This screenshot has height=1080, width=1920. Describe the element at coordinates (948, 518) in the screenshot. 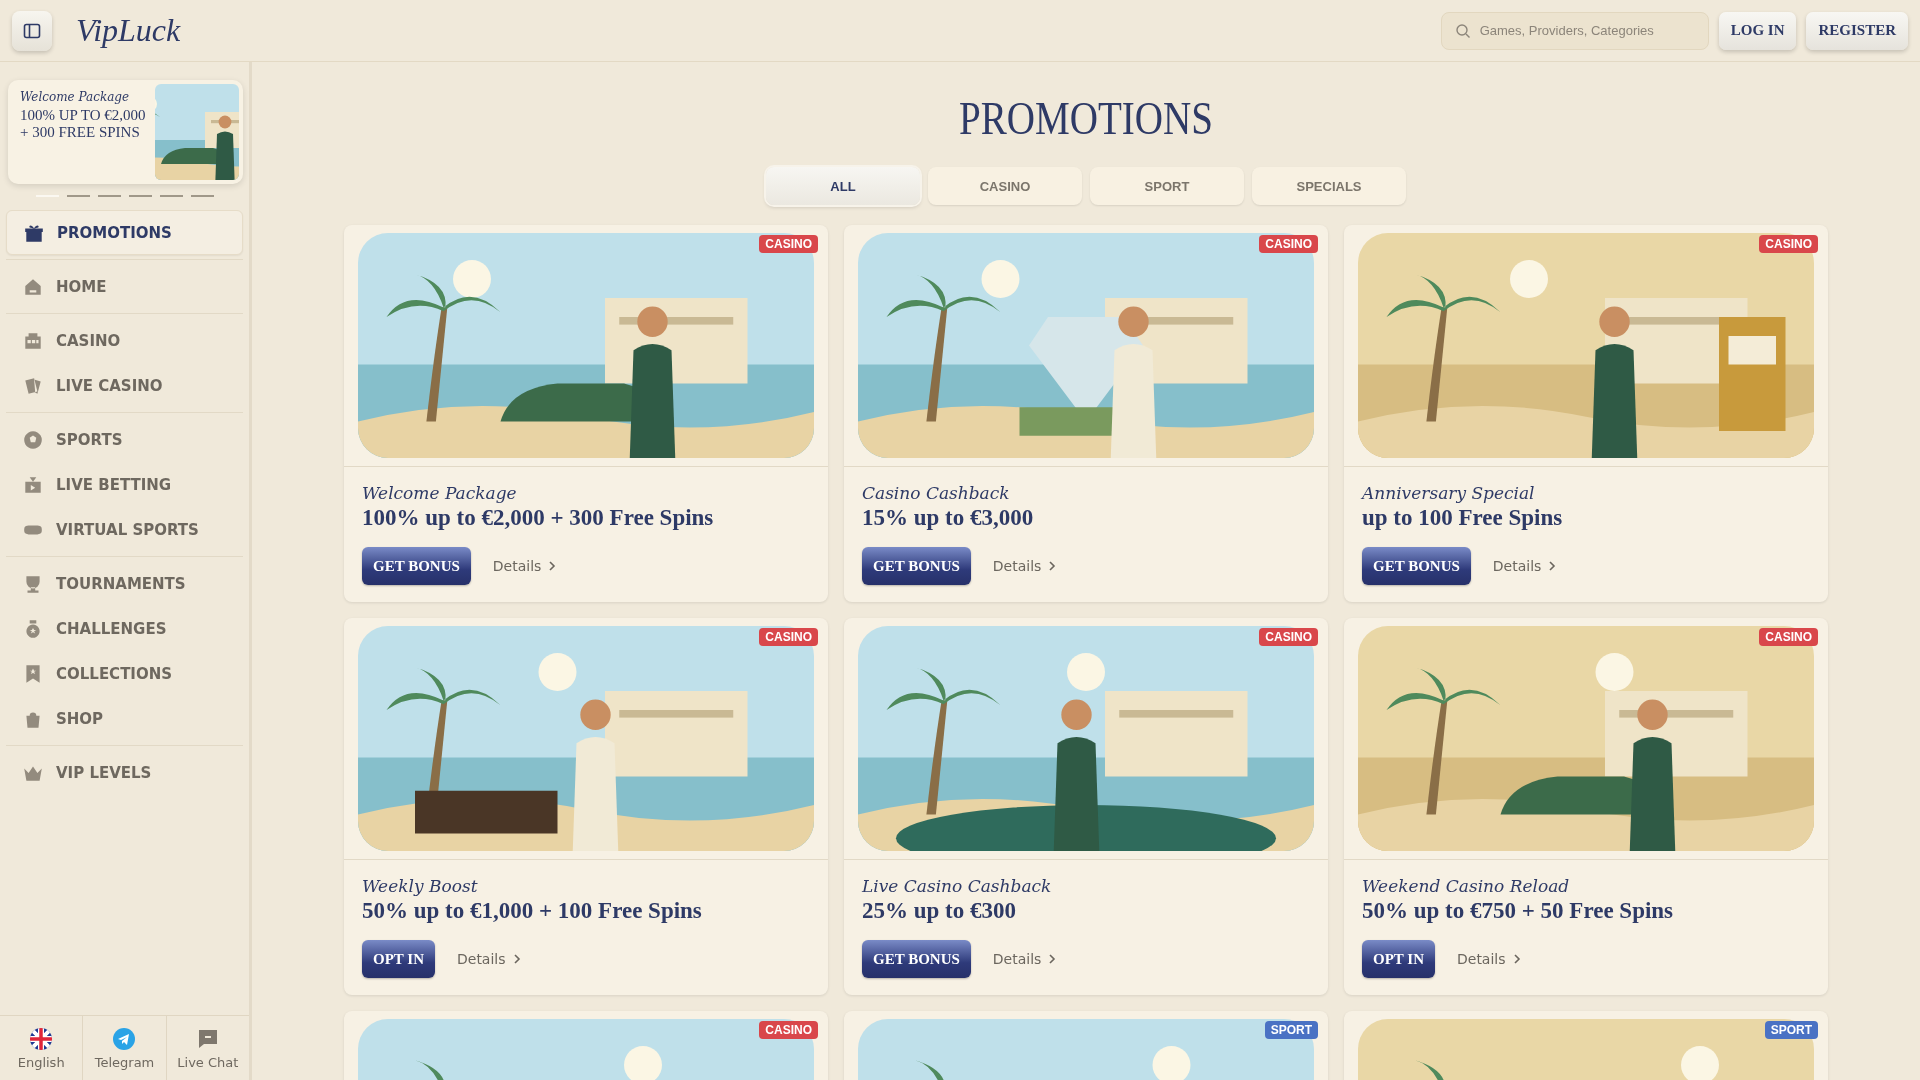

I see `promo-title: 15% up to €3,000` at that location.